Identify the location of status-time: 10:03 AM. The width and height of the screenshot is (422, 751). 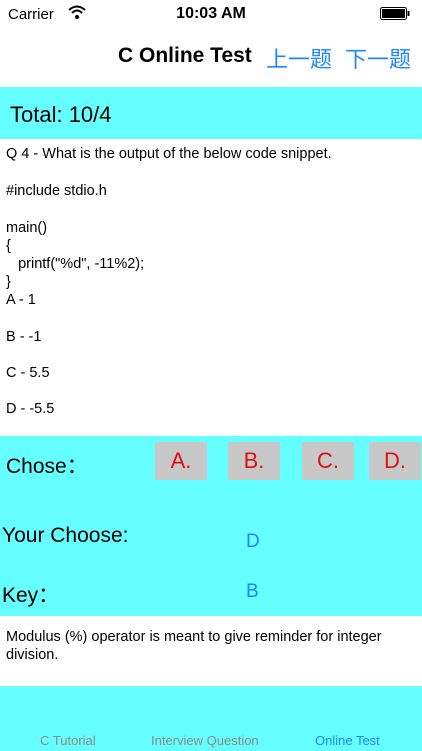
(211, 13).